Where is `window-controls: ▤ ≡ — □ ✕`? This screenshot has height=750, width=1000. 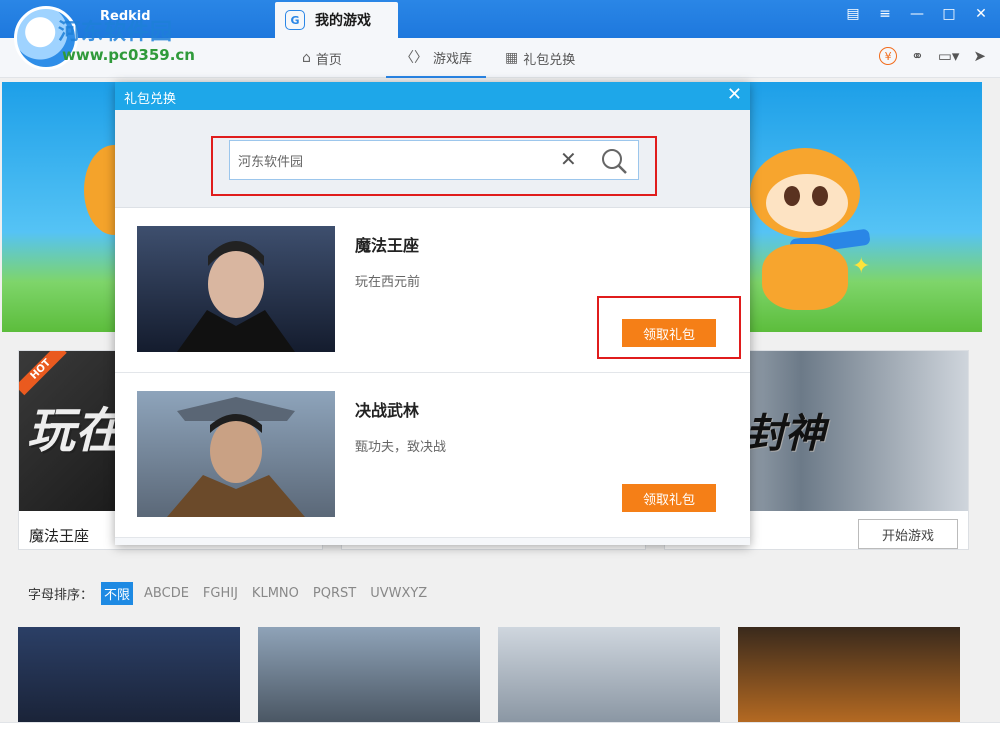
window-controls: ▤ ≡ — □ ✕ is located at coordinates (917, 14).